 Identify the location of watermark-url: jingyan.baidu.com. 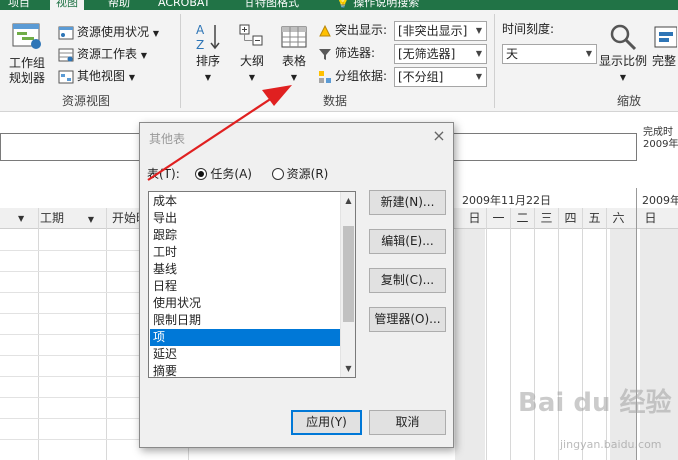
(611, 444).